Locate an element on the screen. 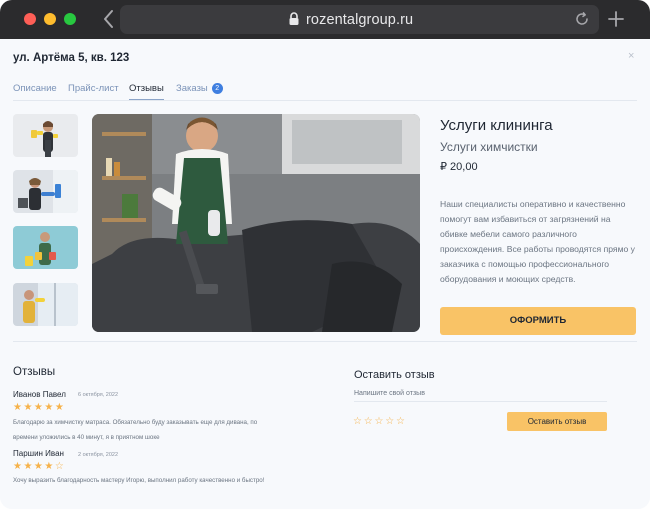  lock-icon is located at coordinates (294, 18).